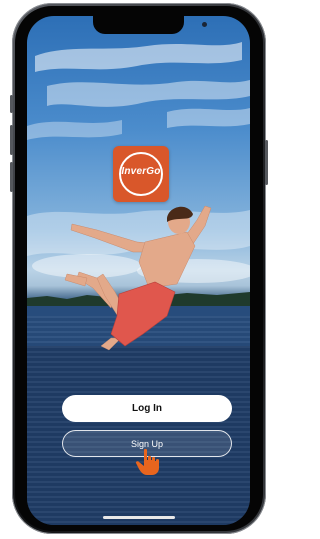  What do you see at coordinates (143, 314) in the screenshot?
I see `red-swim-shorts` at bounding box center [143, 314].